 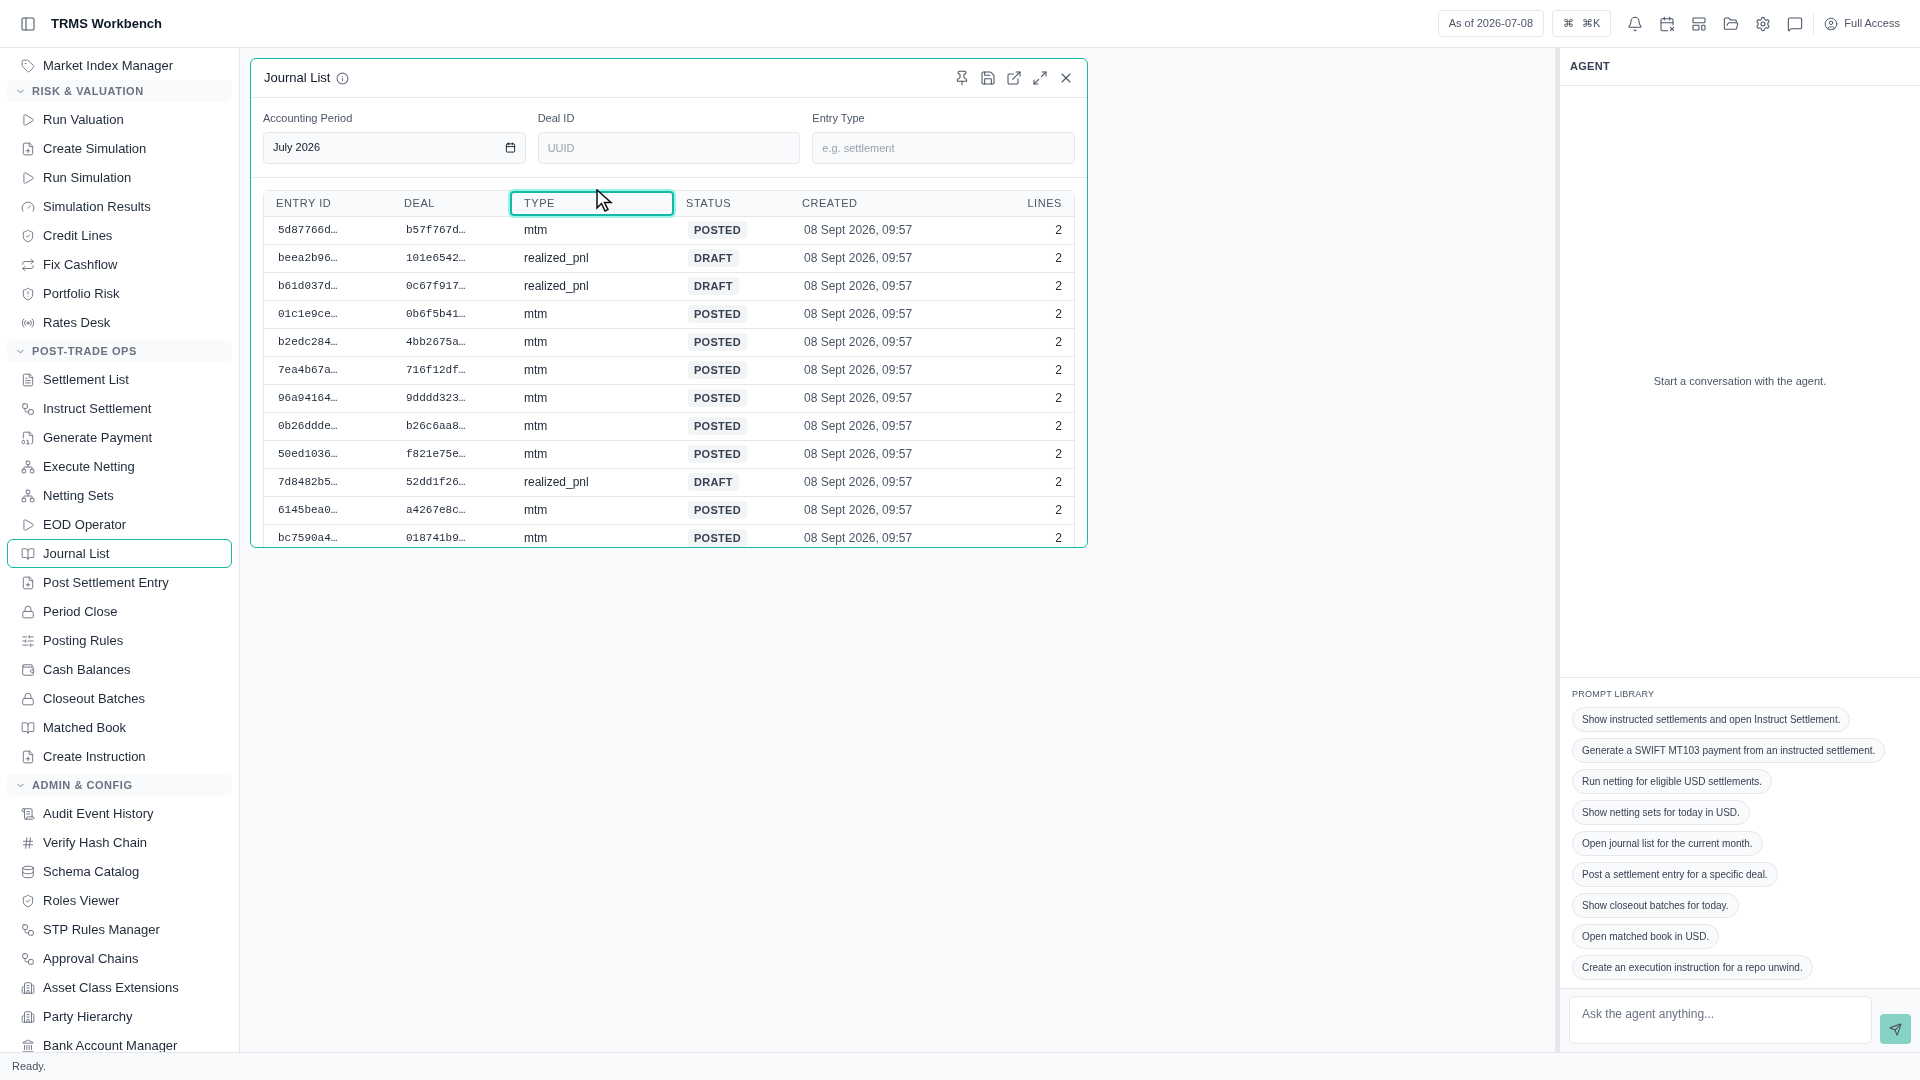 I want to click on sidebar-item: Approval Chains, so click(x=119, y=958).